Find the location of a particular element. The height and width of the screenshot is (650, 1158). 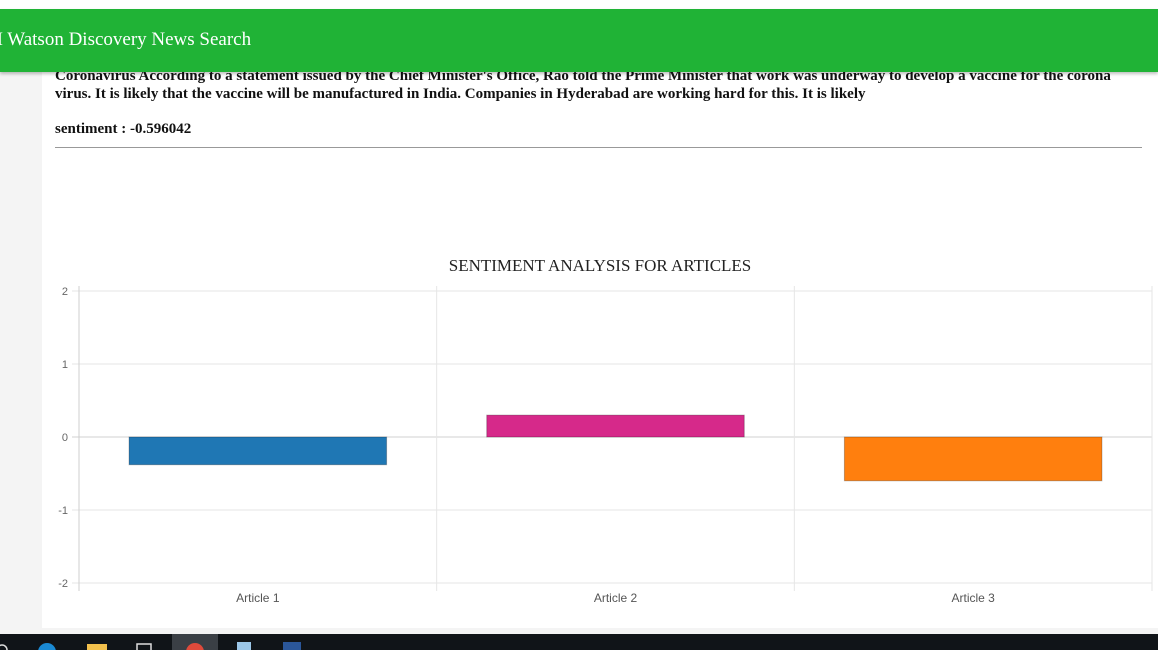

y-tick-label: 1 is located at coordinates (65, 365).